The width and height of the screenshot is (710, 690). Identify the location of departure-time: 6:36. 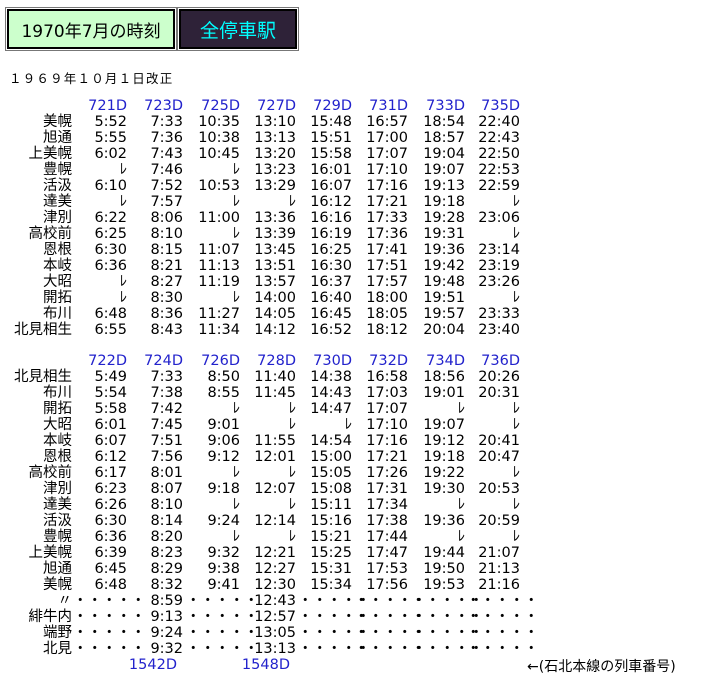
(110, 537).